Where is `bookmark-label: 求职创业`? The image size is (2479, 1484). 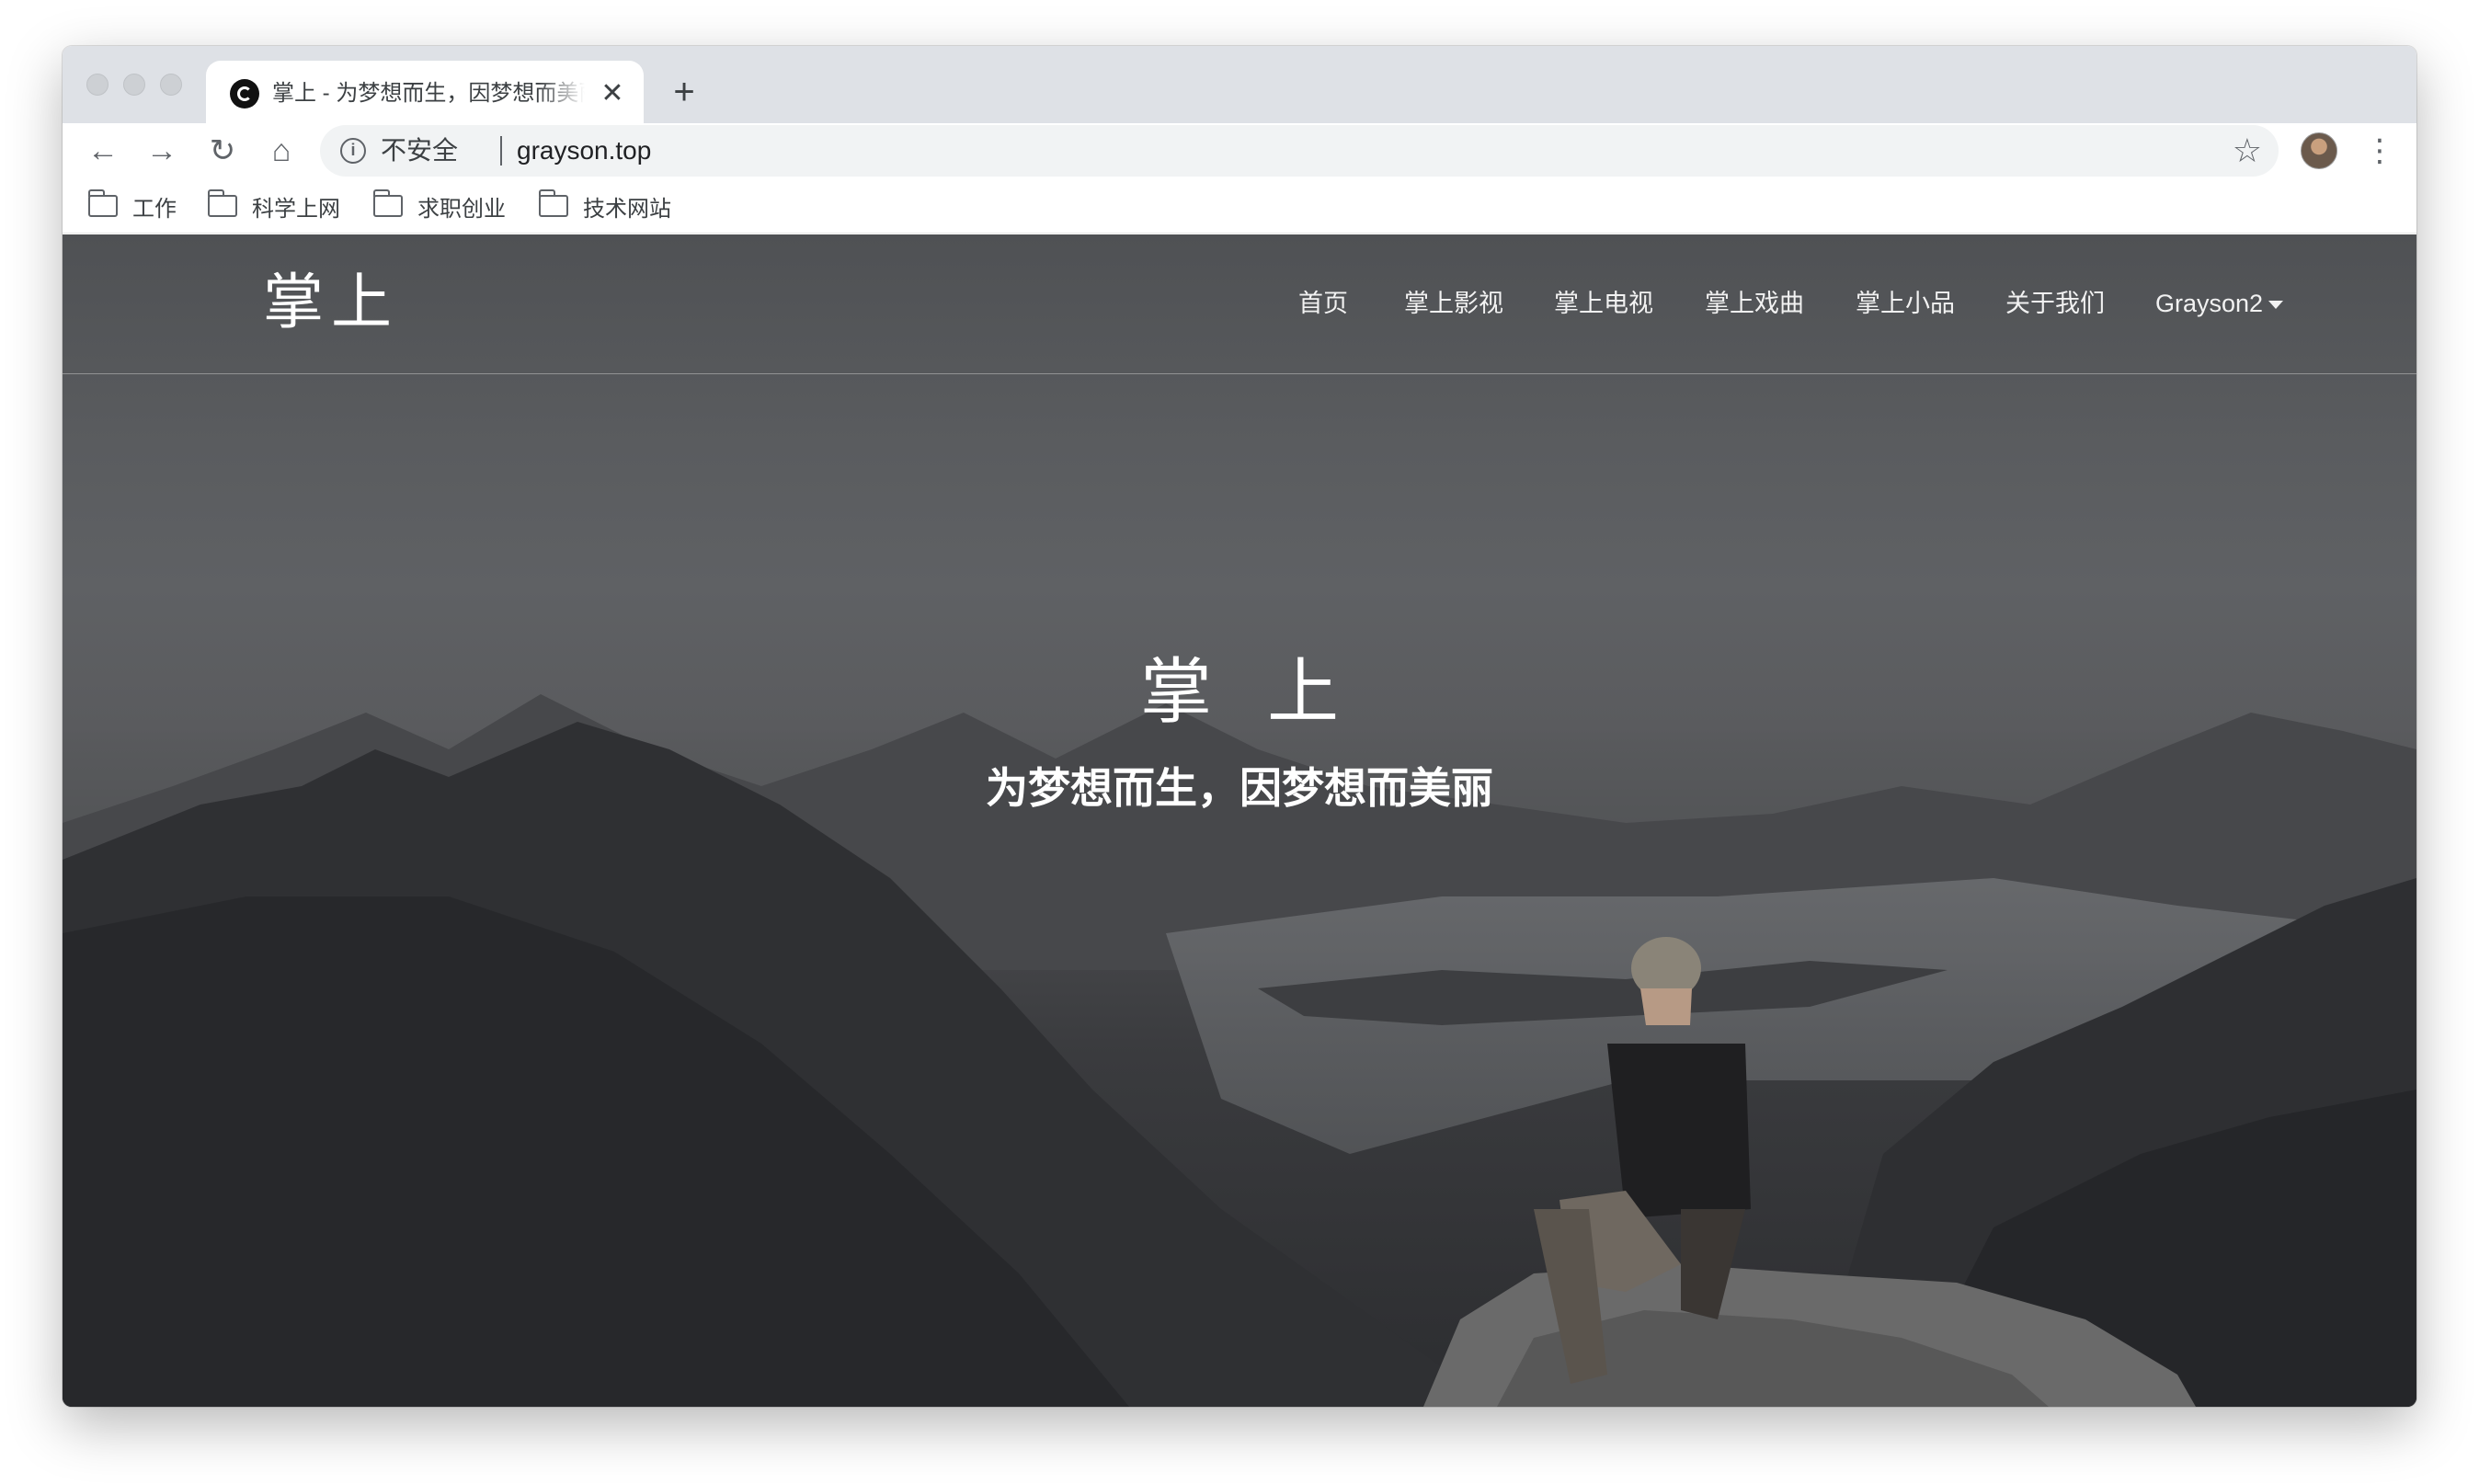 bookmark-label: 求职创业 is located at coordinates (461, 209).